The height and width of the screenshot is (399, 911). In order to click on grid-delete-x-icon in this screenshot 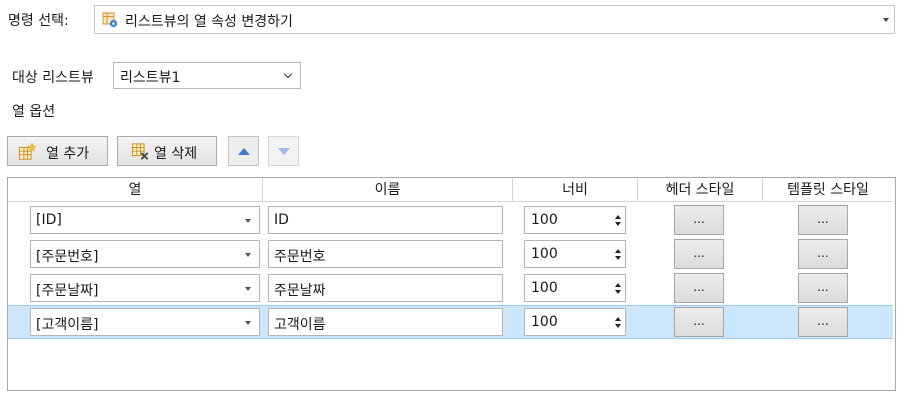, I will do `click(140, 151)`.